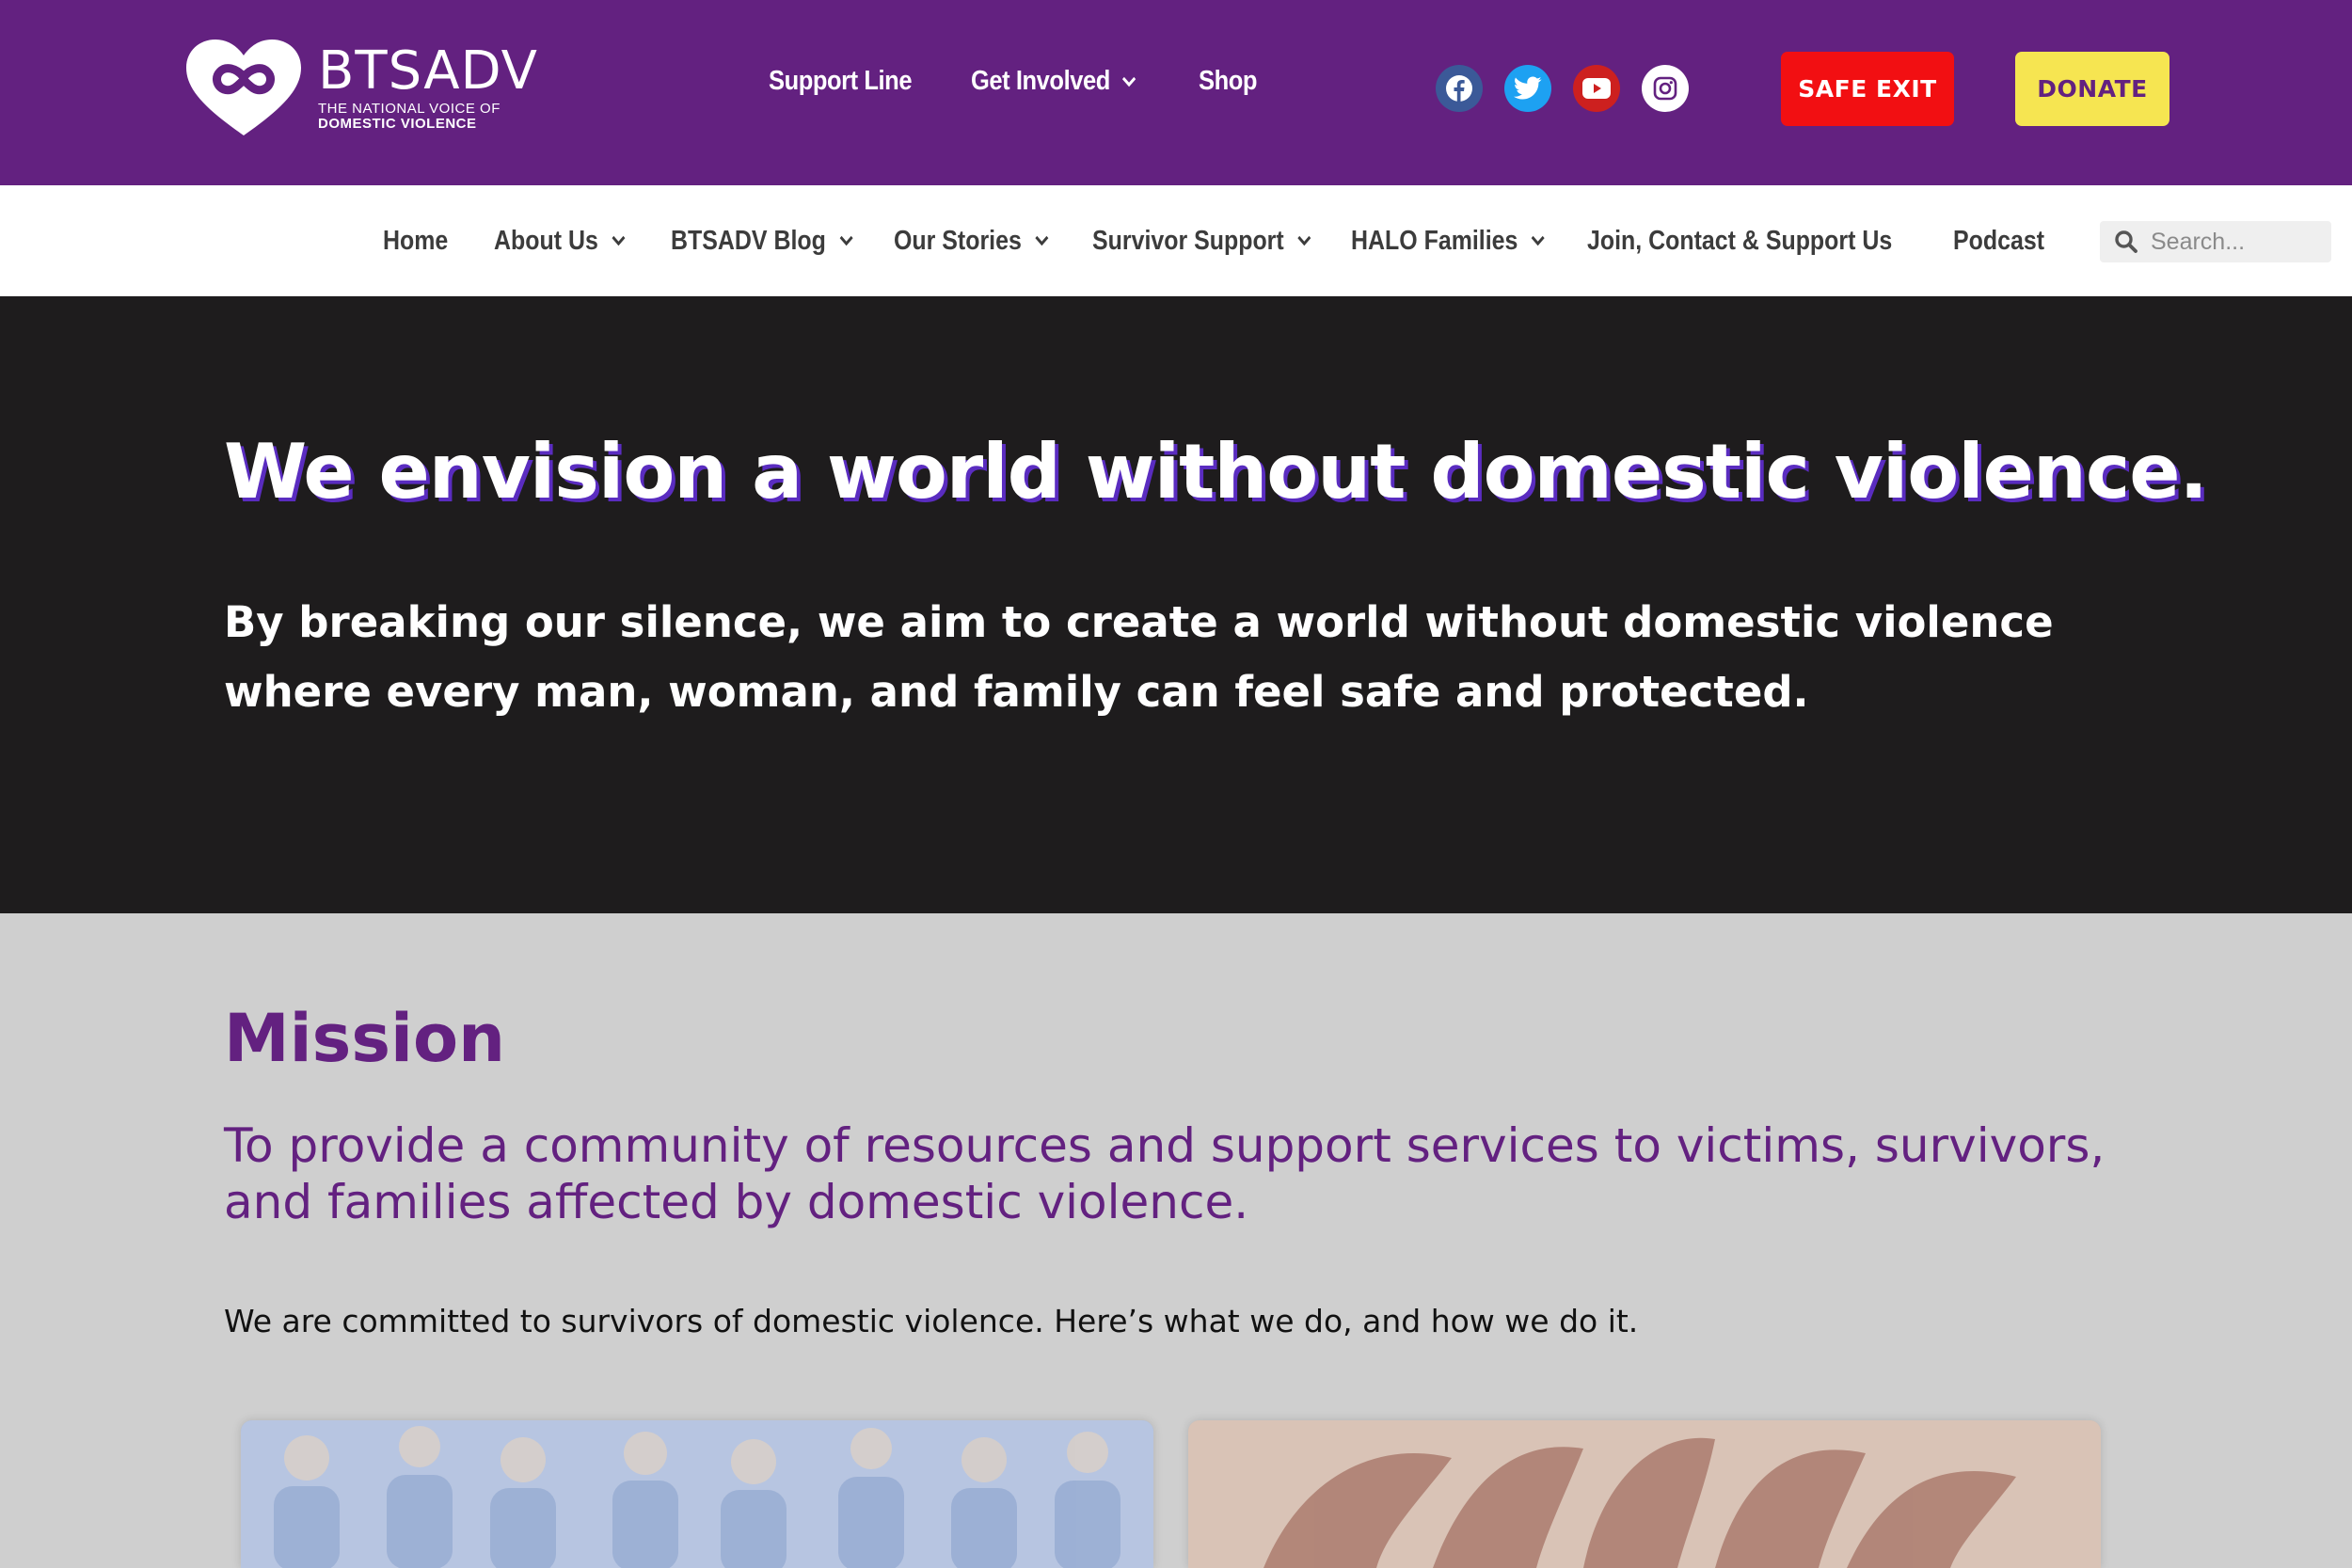 The width and height of the screenshot is (2352, 1568). I want to click on twitter-link, so click(1527, 88).